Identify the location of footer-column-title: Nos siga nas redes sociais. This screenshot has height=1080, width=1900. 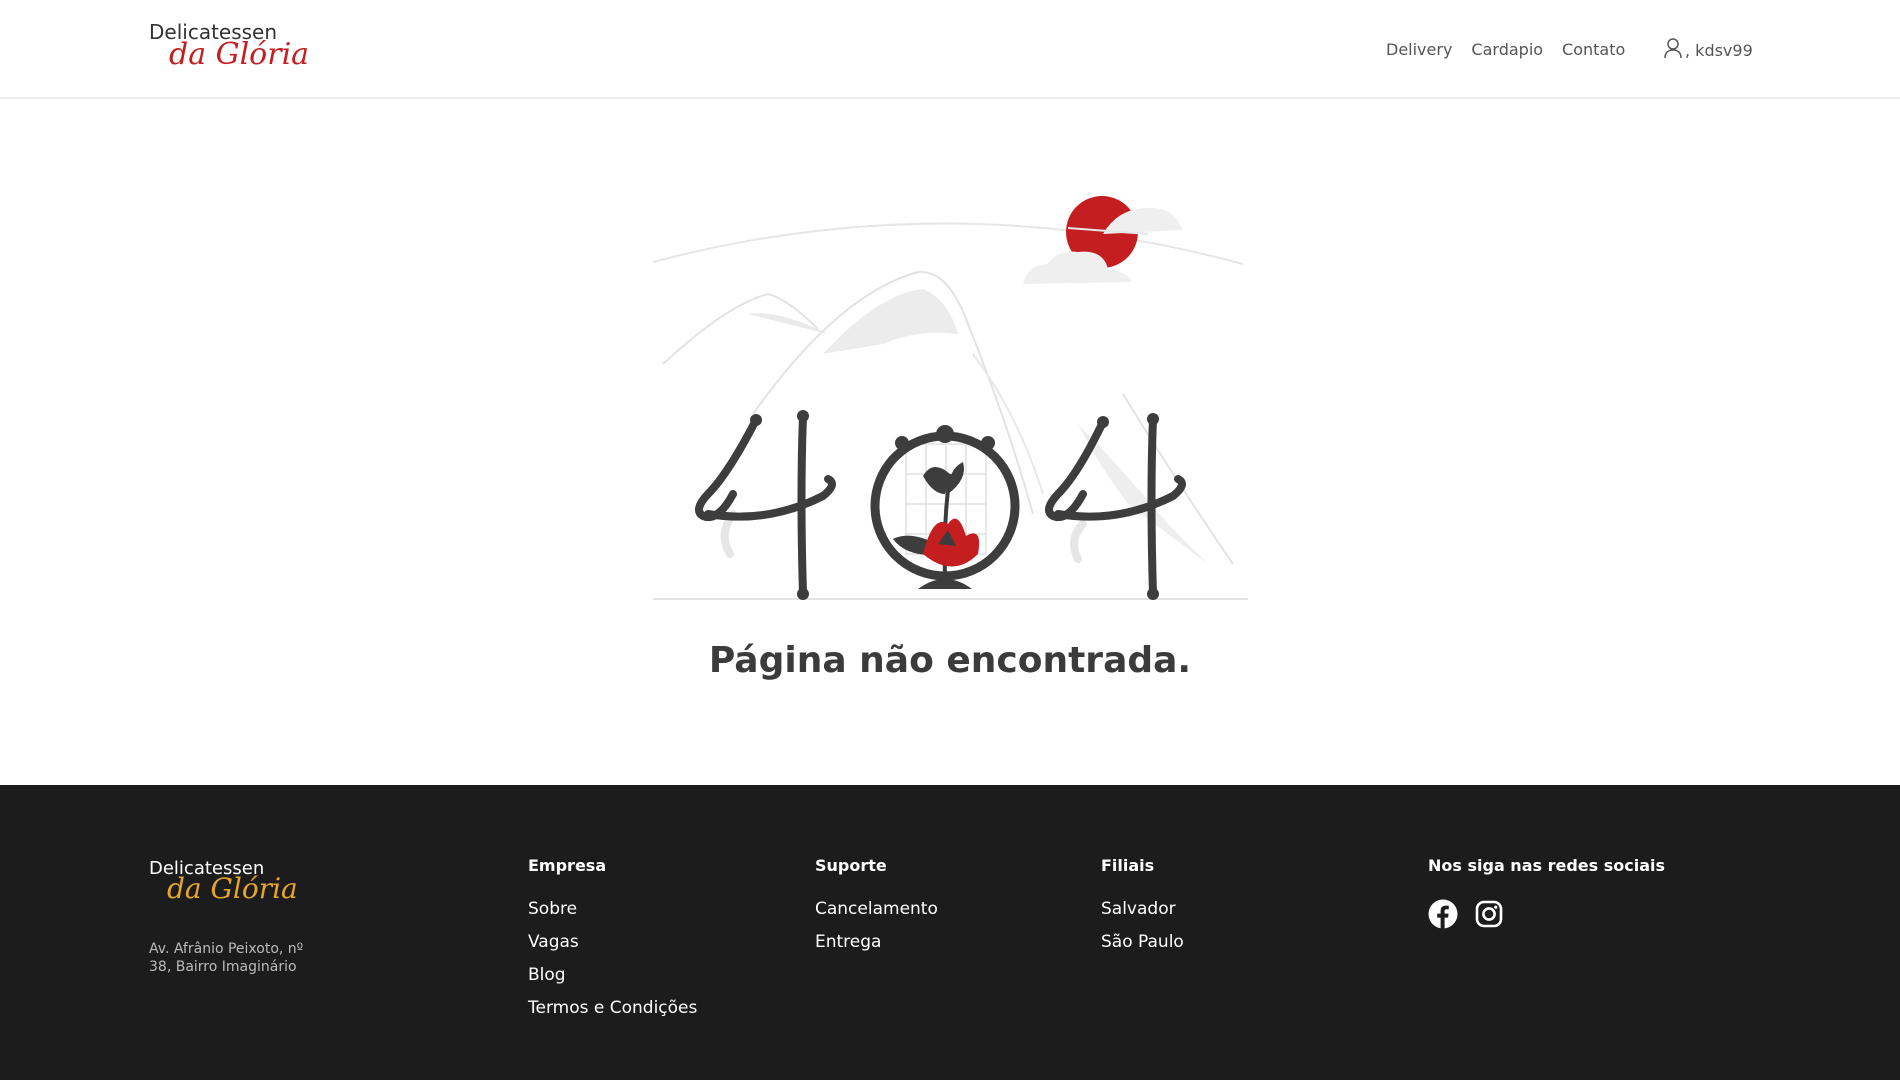
(1547, 865).